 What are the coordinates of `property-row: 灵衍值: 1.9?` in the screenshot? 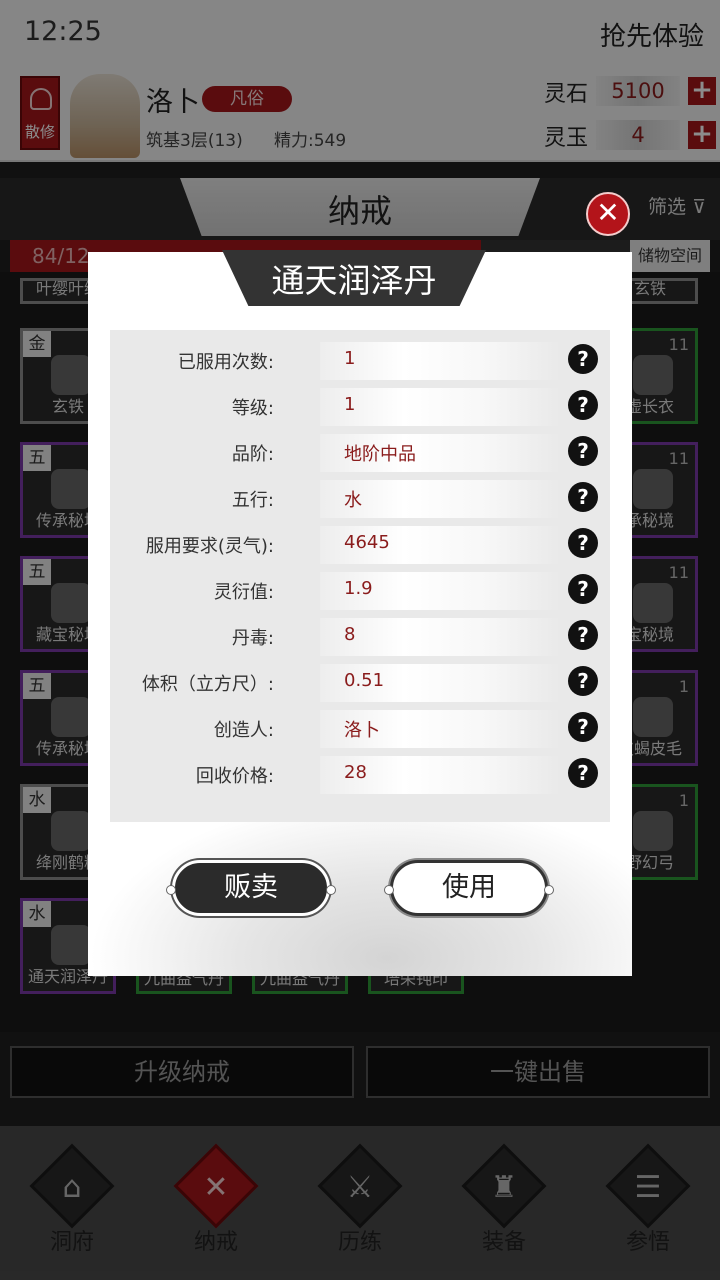 It's located at (360, 589).